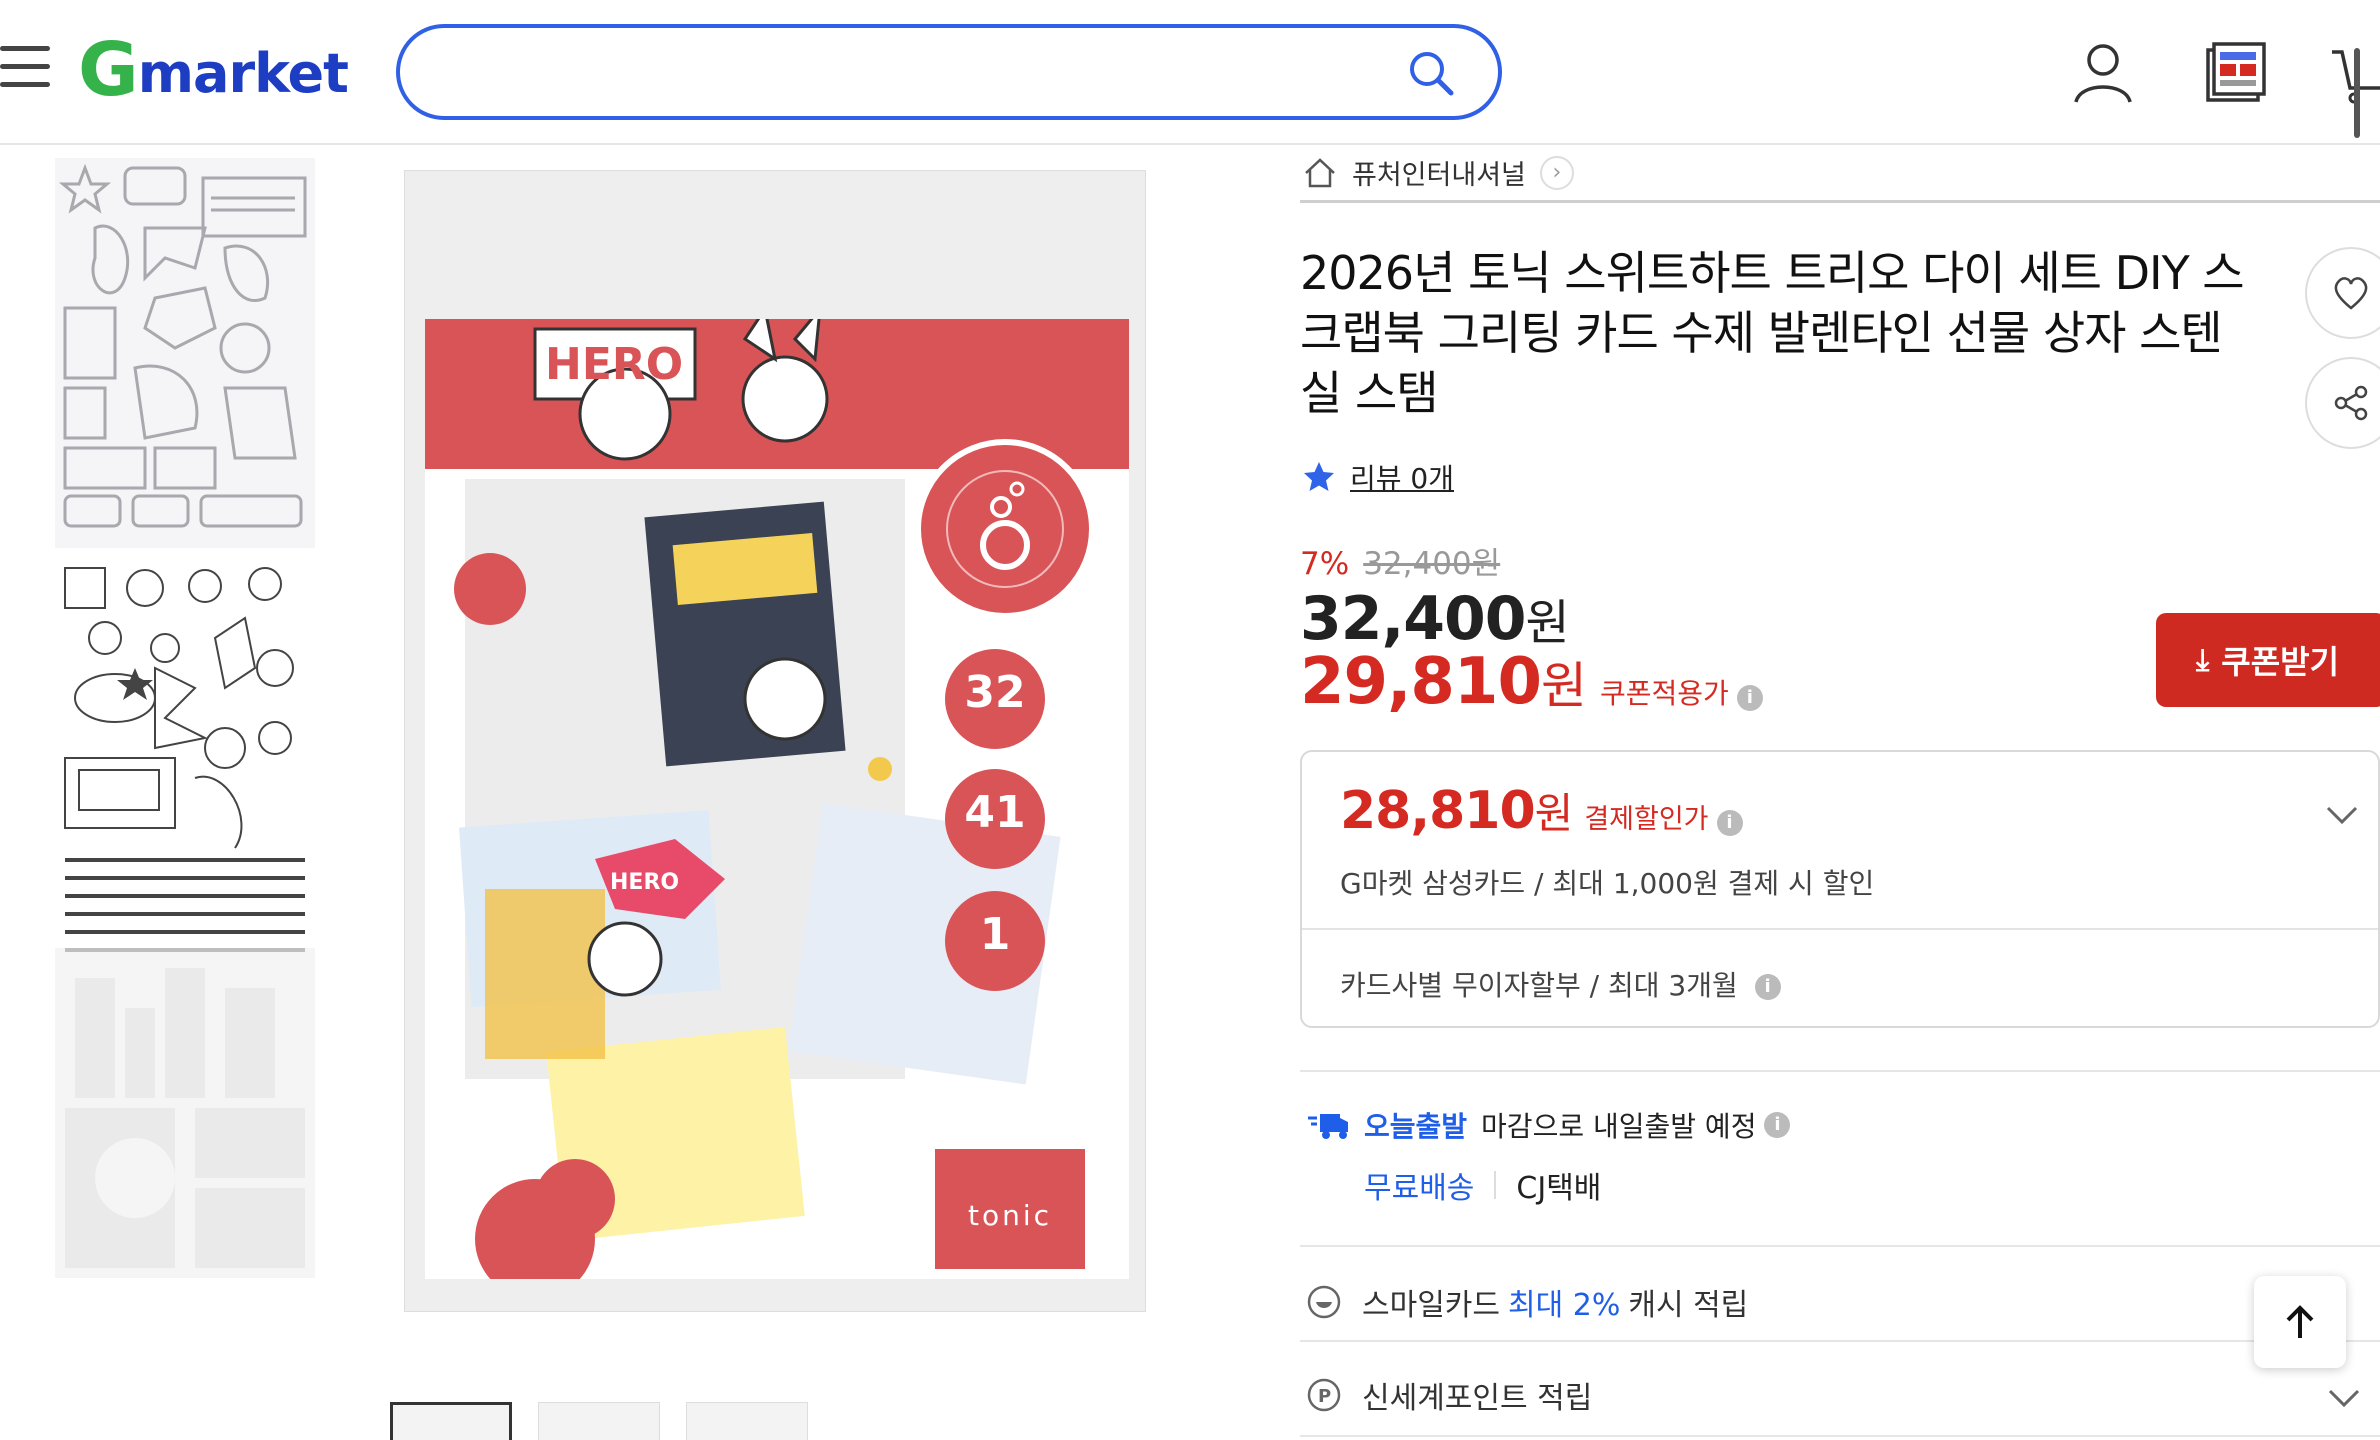 Image resolution: width=2380 pixels, height=1440 pixels. What do you see at coordinates (1564, 1305) in the screenshot?
I see `smile-card-highlight: 최대 2%` at bounding box center [1564, 1305].